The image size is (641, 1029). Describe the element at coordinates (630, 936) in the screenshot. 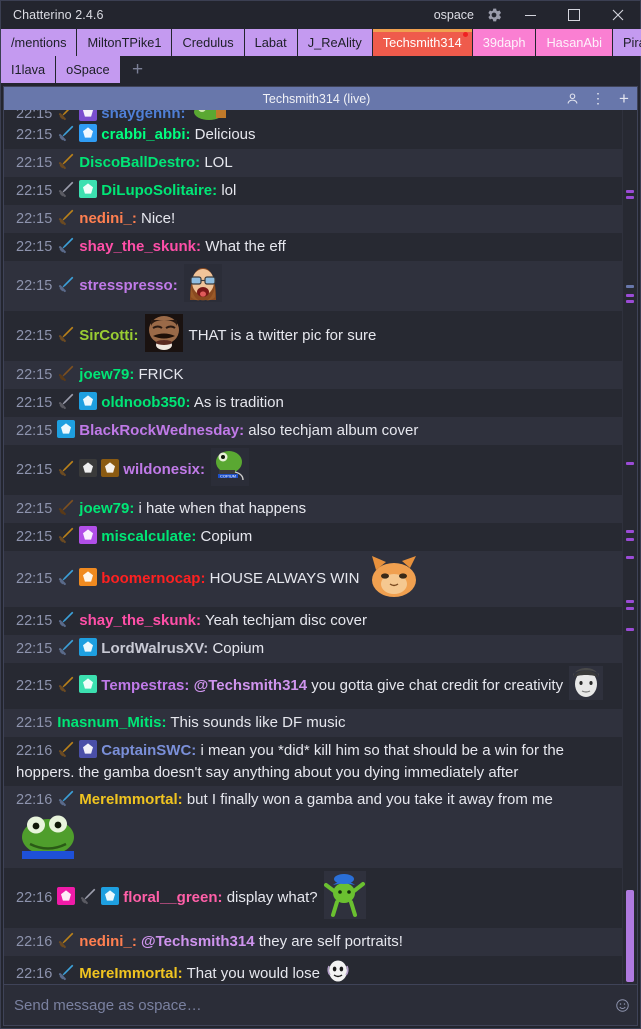

I see `scrollbar-thumb` at that location.